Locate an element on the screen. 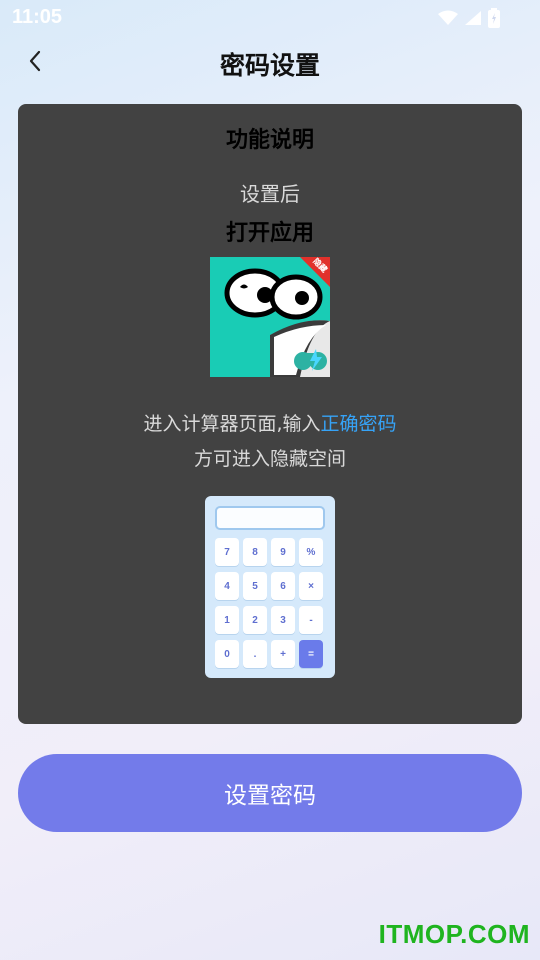 The image size is (540, 960). card-subtitle-open-app: 打开应用 is located at coordinates (269, 233).